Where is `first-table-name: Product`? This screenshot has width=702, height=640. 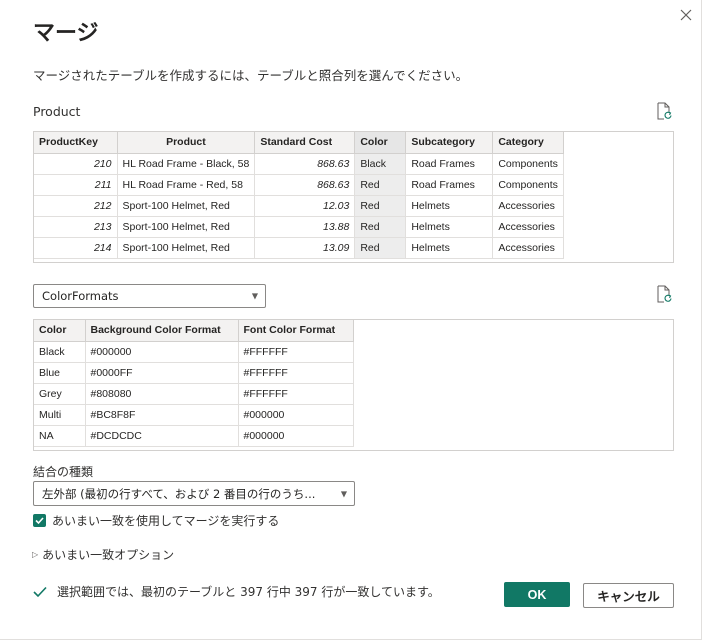
first-table-name: Product is located at coordinates (57, 111).